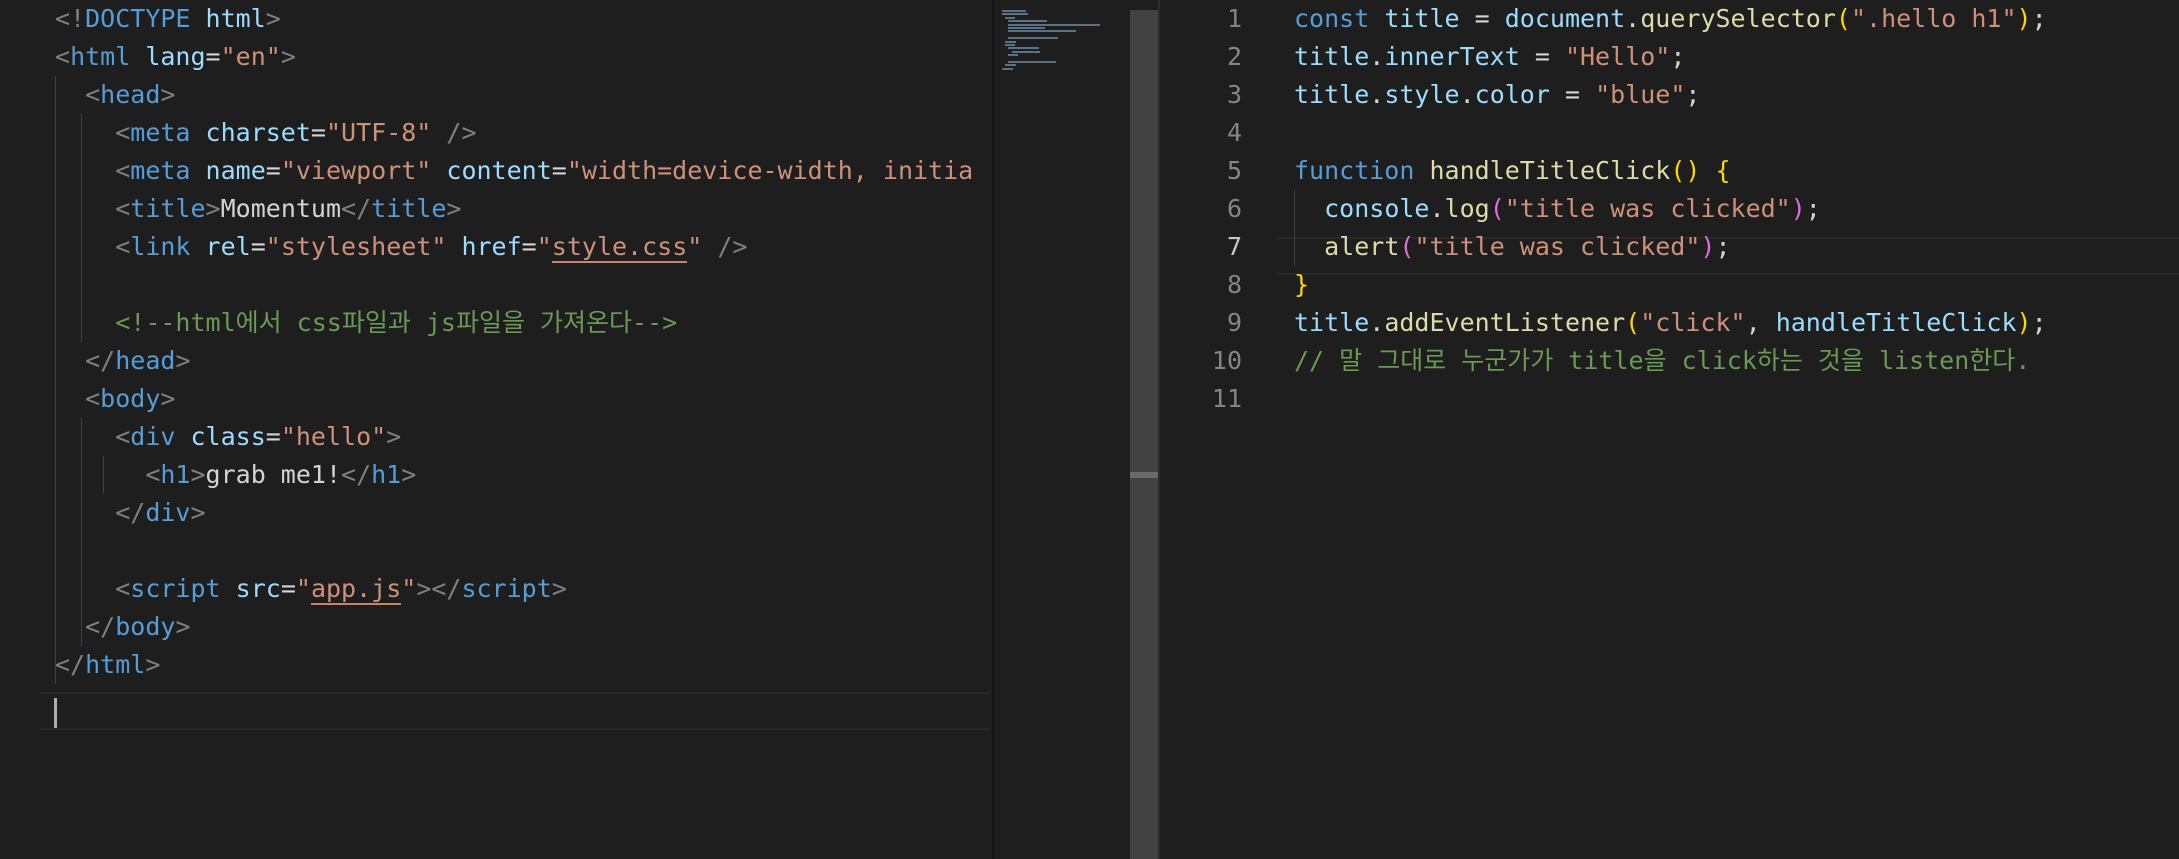 This screenshot has height=859, width=2179. What do you see at coordinates (495, 95) in the screenshot?
I see `code-line: <head>` at bounding box center [495, 95].